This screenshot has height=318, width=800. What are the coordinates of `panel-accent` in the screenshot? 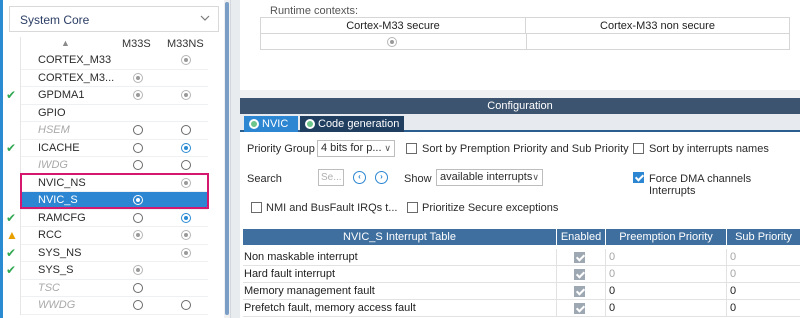 It's located at (1, 159).